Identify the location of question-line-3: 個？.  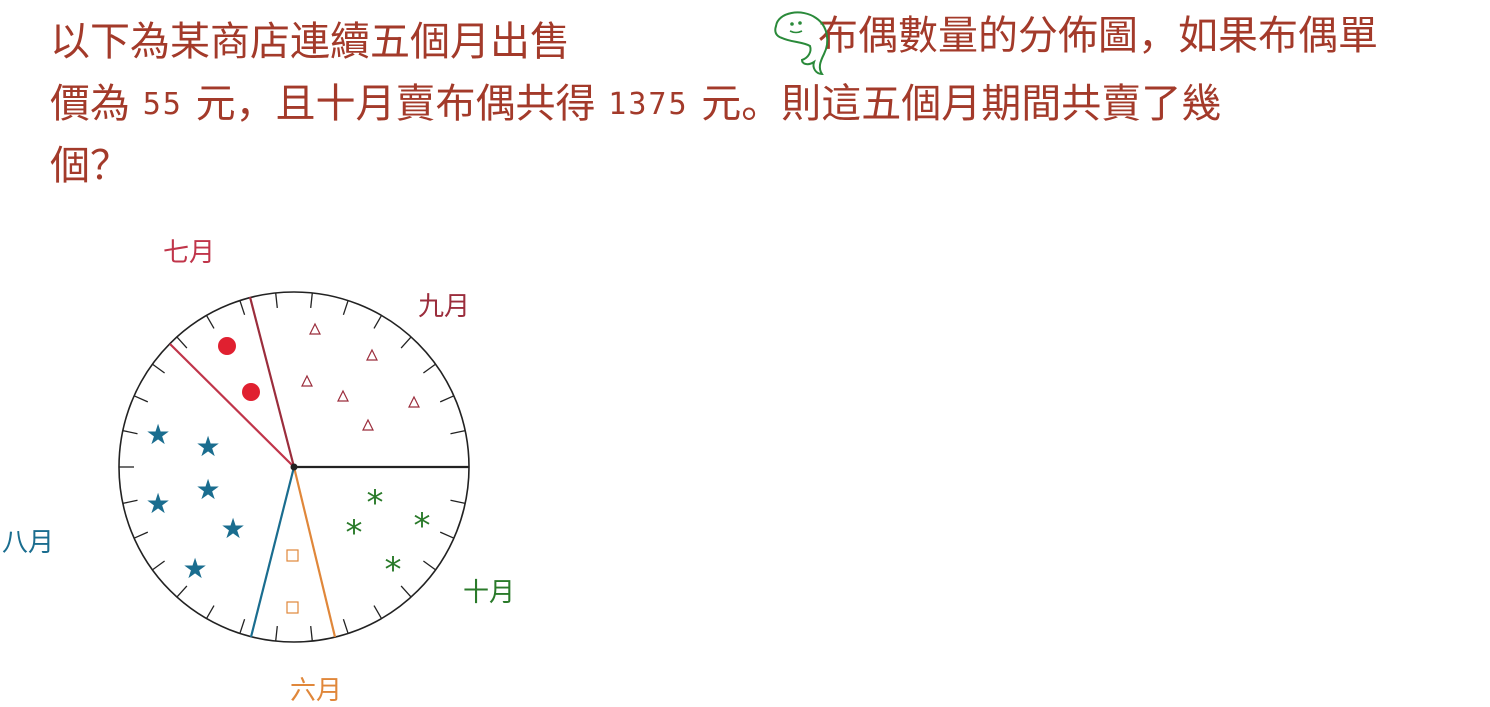
(90, 166).